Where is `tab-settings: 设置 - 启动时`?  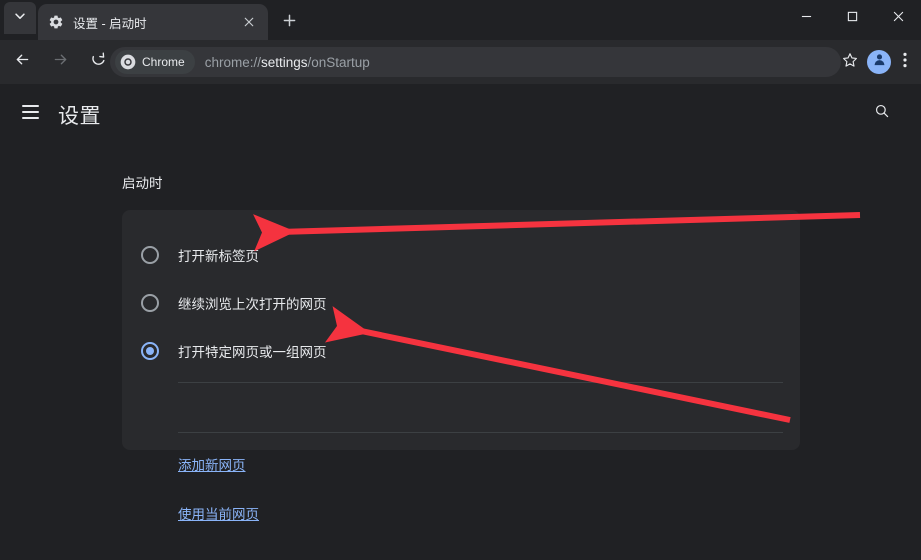
tab-settings: 设置 - 启动时 is located at coordinates (153, 22).